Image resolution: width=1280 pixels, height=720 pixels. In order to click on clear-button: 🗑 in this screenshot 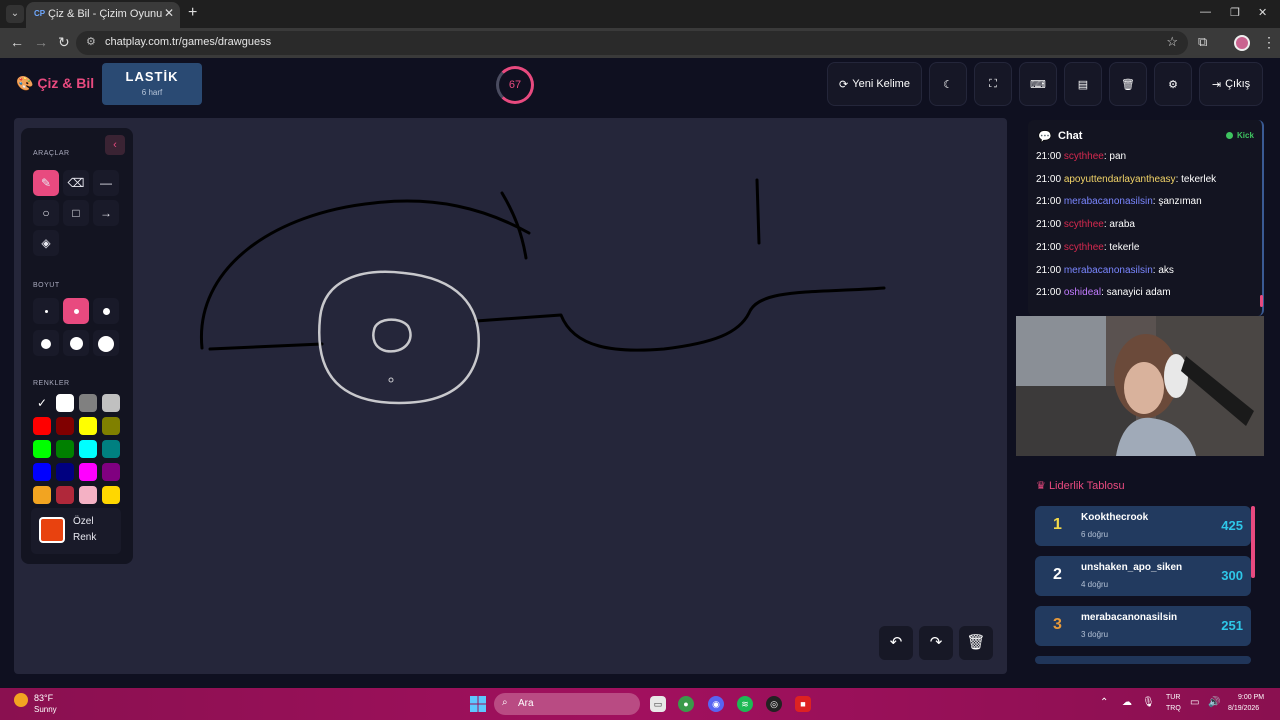, I will do `click(1128, 84)`.